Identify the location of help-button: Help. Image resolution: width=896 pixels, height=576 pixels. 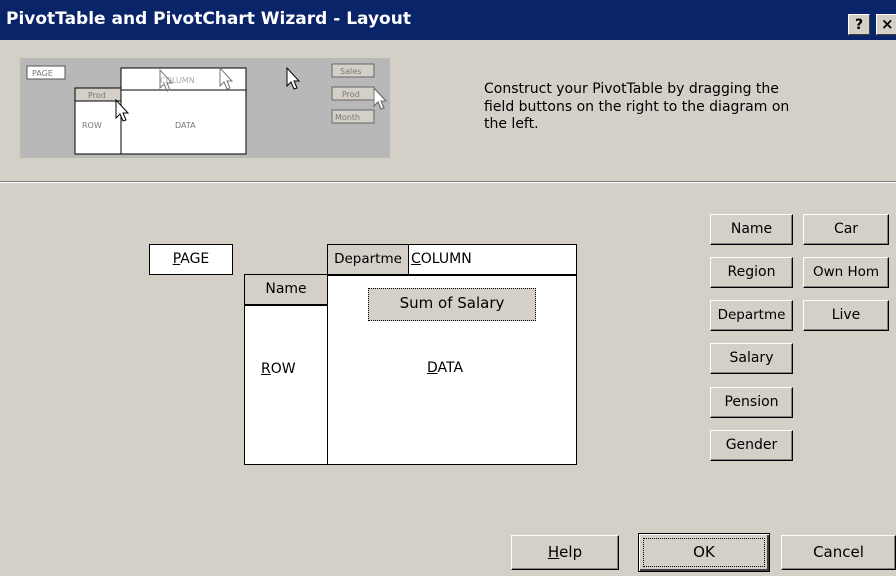
(565, 552).